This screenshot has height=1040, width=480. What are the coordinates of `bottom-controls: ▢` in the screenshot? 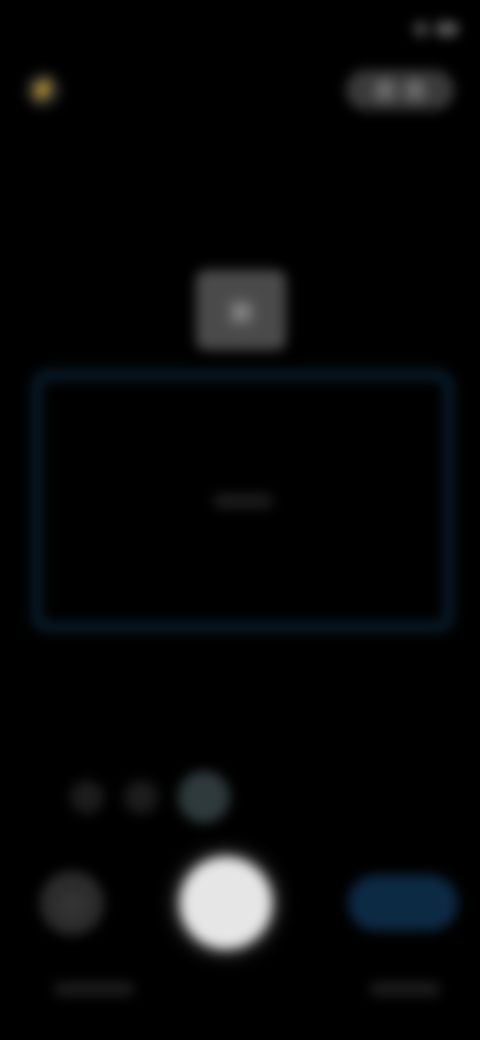 It's located at (249, 903).